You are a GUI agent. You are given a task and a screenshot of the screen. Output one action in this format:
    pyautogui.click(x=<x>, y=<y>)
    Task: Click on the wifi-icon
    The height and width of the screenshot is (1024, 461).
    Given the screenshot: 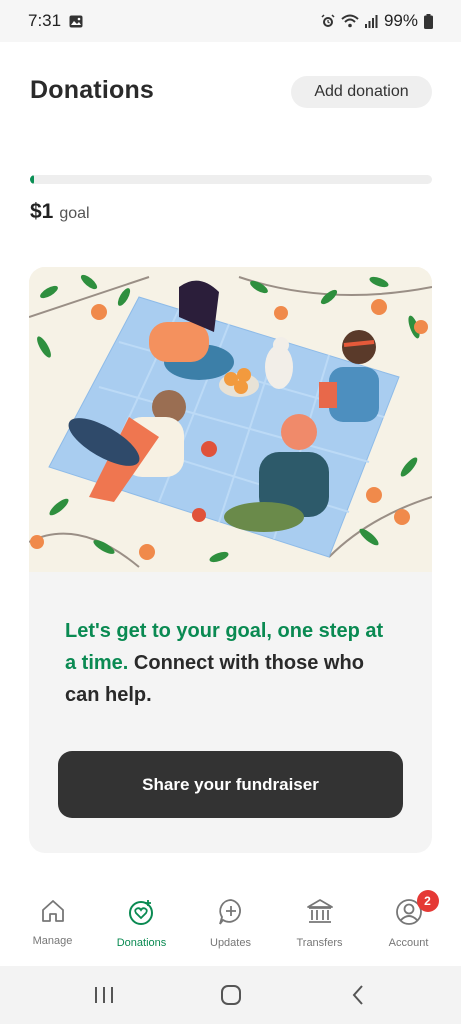 What is the action you would take?
    pyautogui.click(x=350, y=21)
    